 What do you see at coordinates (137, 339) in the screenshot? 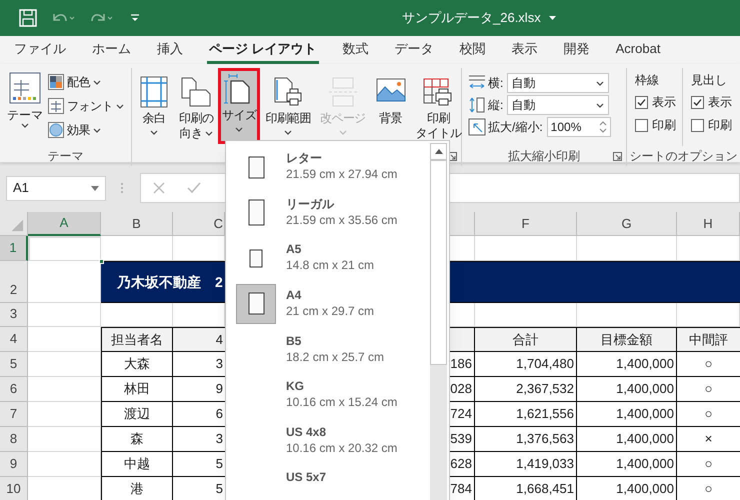
I see `table-header-cell: 担当者名` at bounding box center [137, 339].